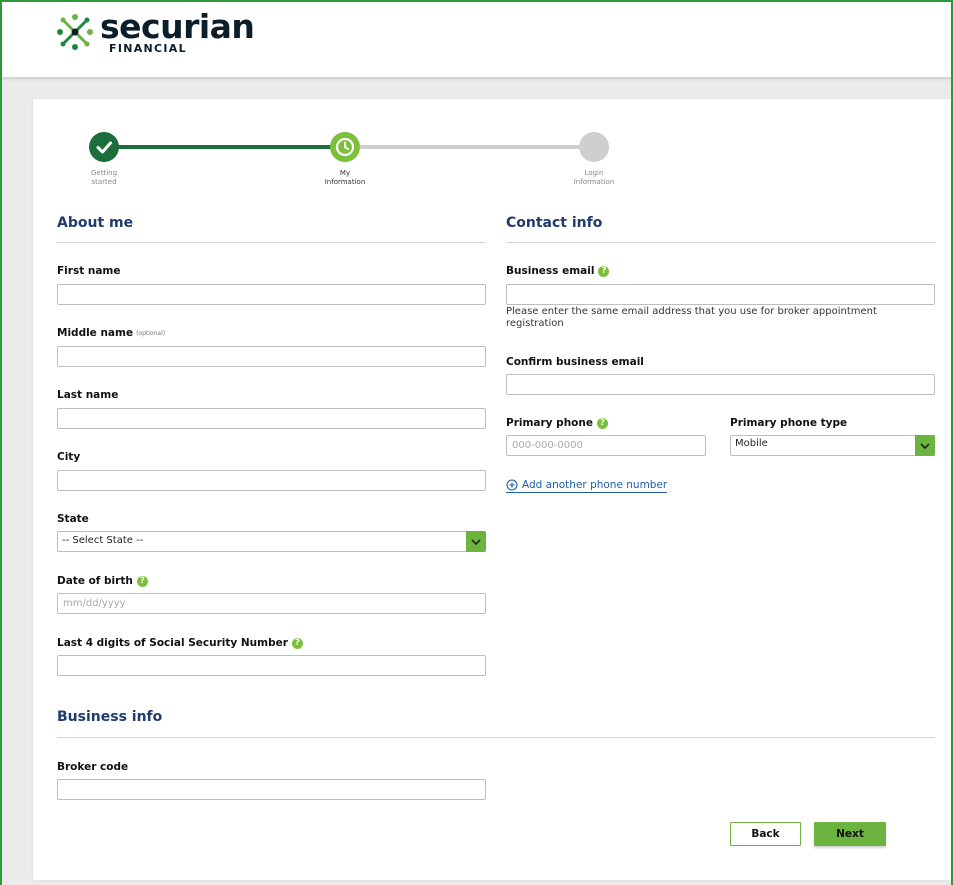 This screenshot has width=953, height=885. I want to click on dob-input, so click(271, 603).